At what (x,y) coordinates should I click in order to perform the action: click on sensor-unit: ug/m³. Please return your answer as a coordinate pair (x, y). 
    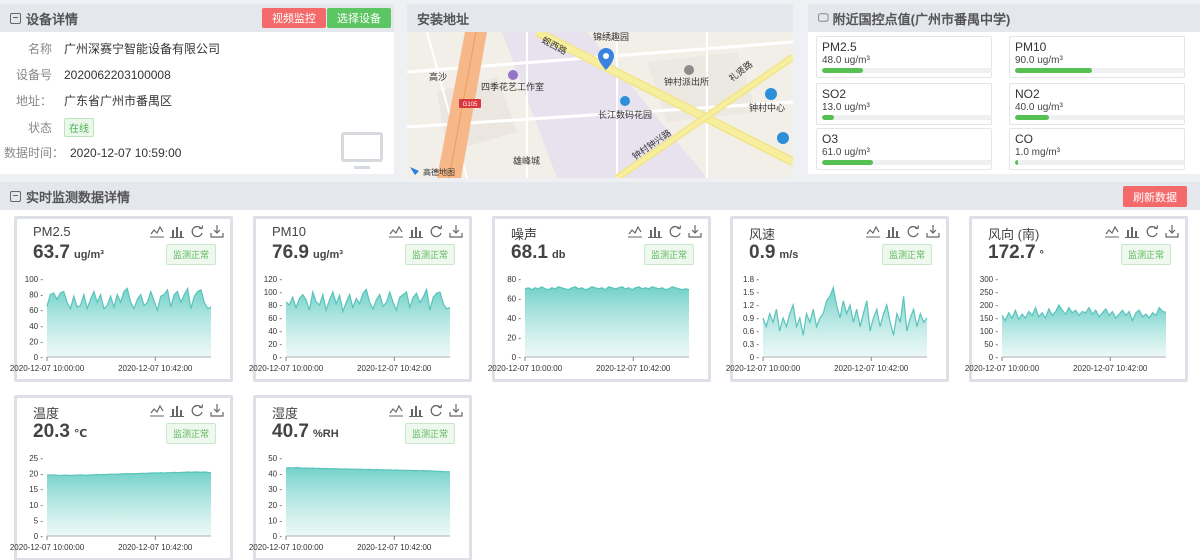
    Looking at the image, I should click on (327, 255).